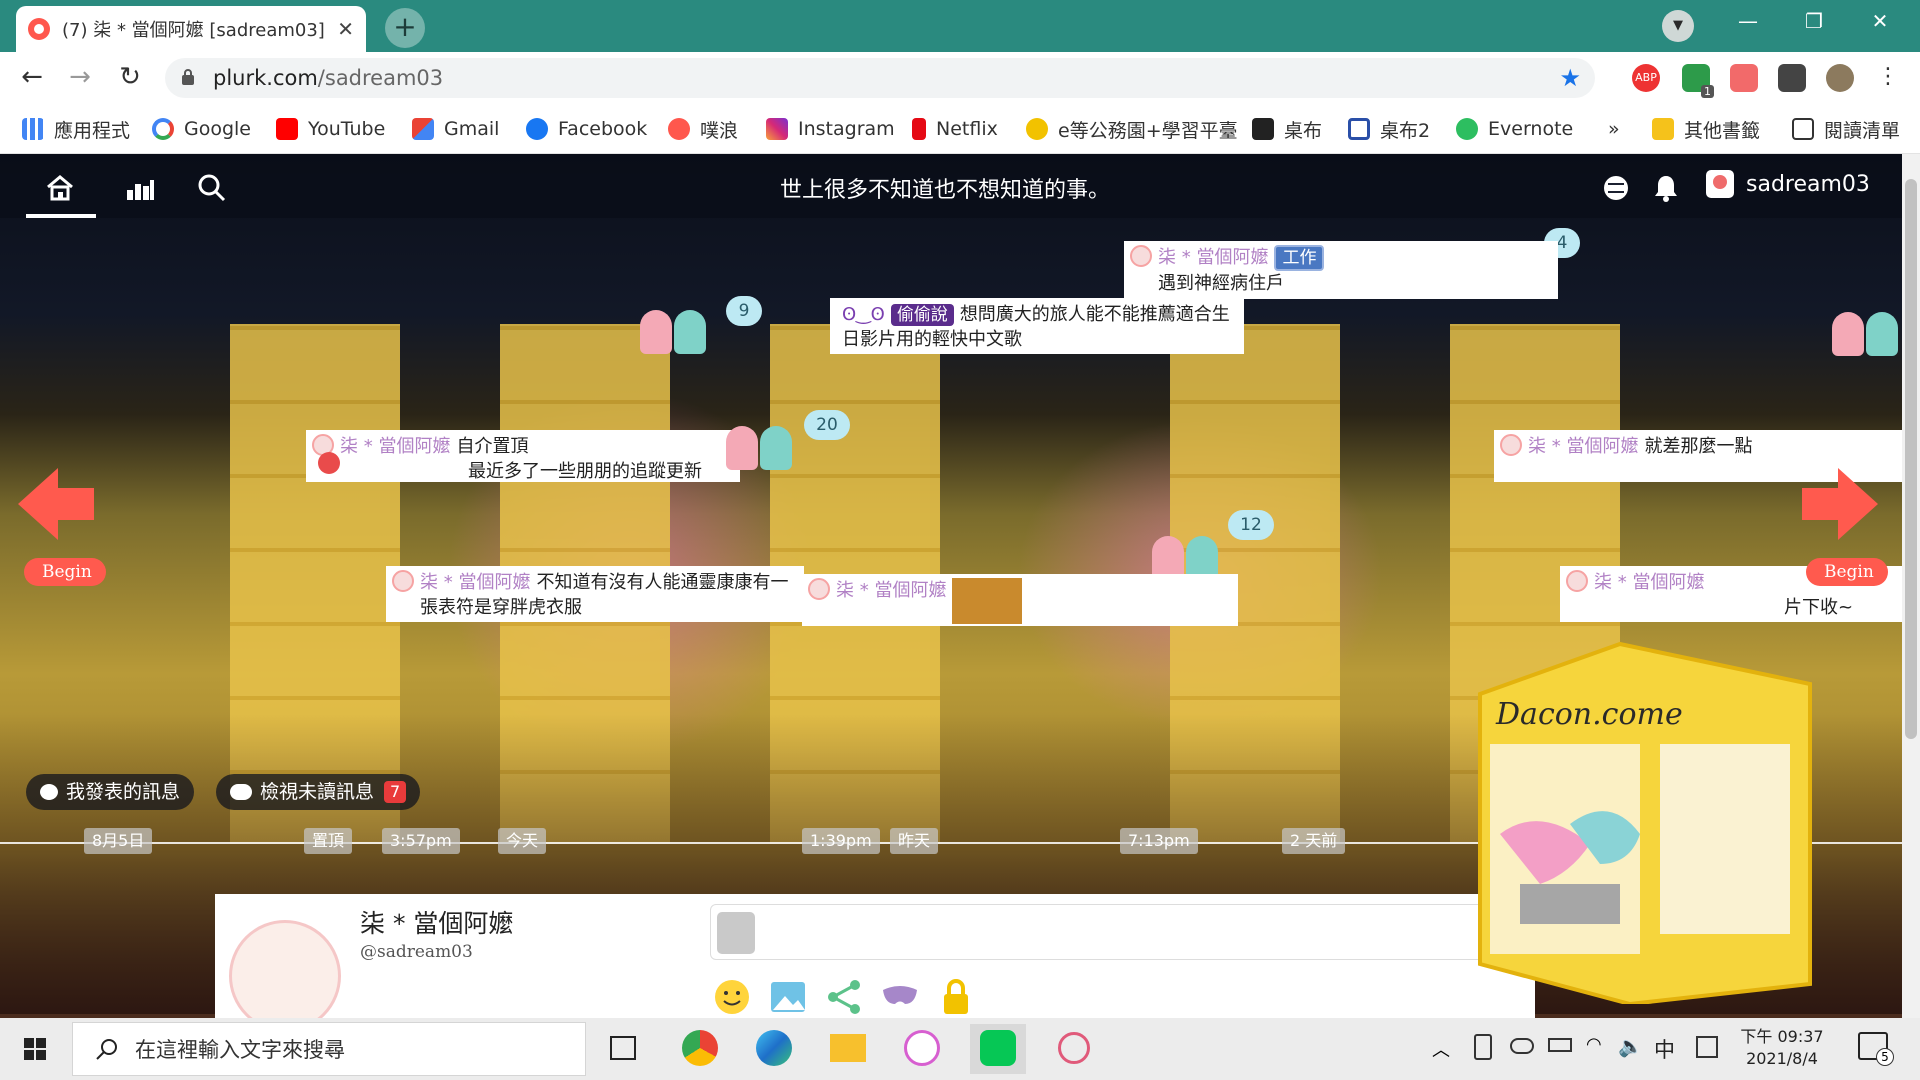 Image resolution: width=1920 pixels, height=1080 pixels. What do you see at coordinates (774, 1049) in the screenshot?
I see `edge-taskbar-icon` at bounding box center [774, 1049].